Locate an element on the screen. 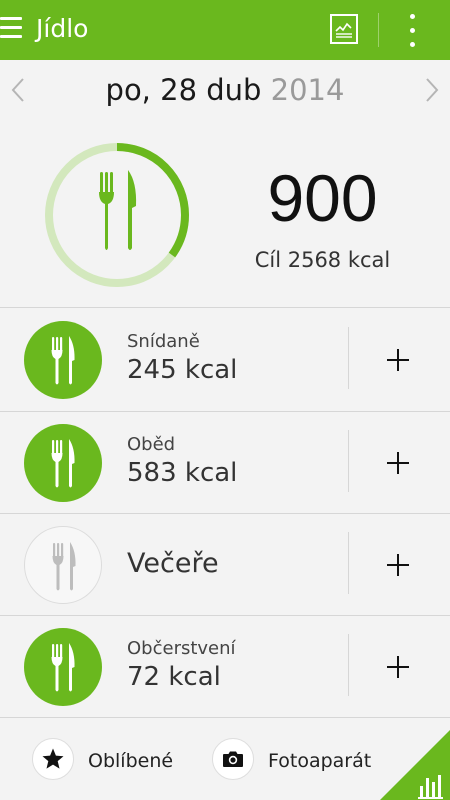 The image size is (450, 800). divider is located at coordinates (225, 307).